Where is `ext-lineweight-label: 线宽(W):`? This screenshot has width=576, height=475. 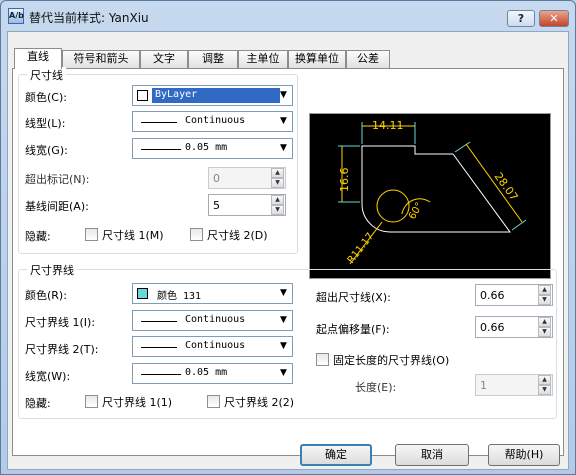
ext-lineweight-label: 线宽(W): is located at coordinates (48, 376).